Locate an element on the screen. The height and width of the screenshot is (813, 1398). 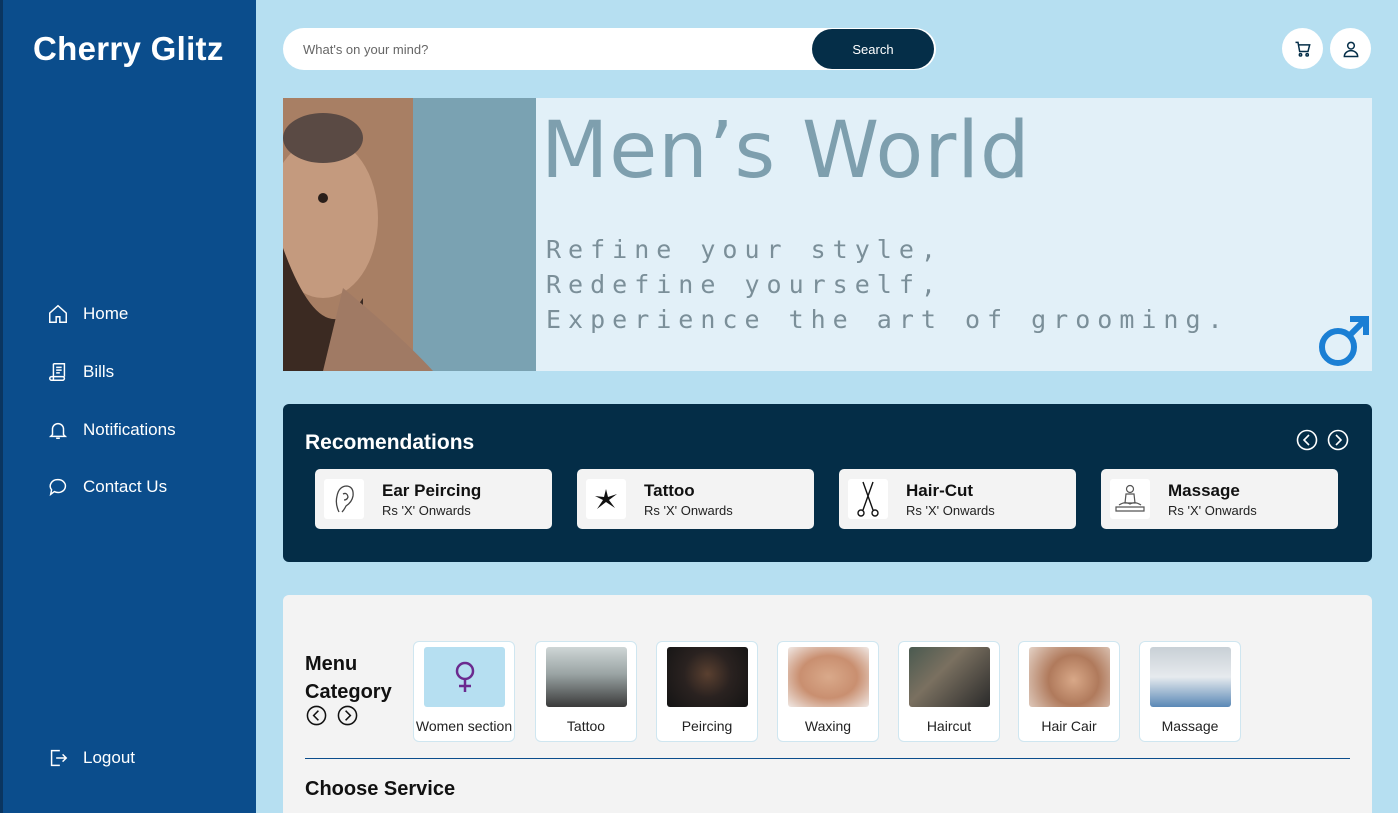
sidebar-item-notifications: Notifications is located at coordinates (111, 430).